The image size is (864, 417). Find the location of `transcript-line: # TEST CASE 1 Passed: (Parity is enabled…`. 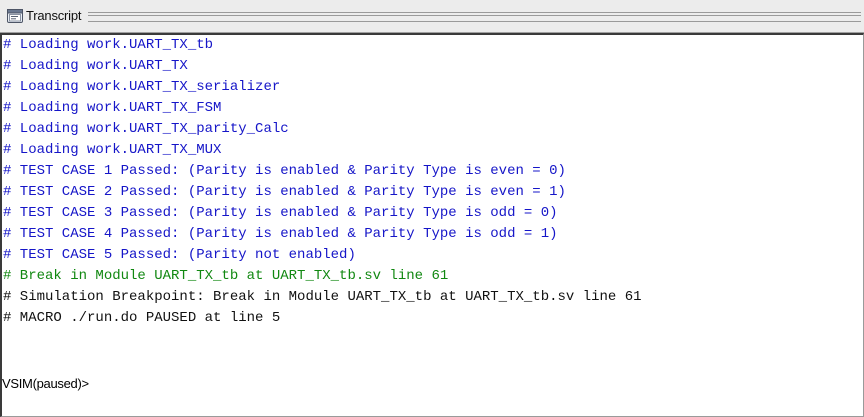

transcript-line: # TEST CASE 1 Passed: (Parity is enabled… is located at coordinates (284, 171).